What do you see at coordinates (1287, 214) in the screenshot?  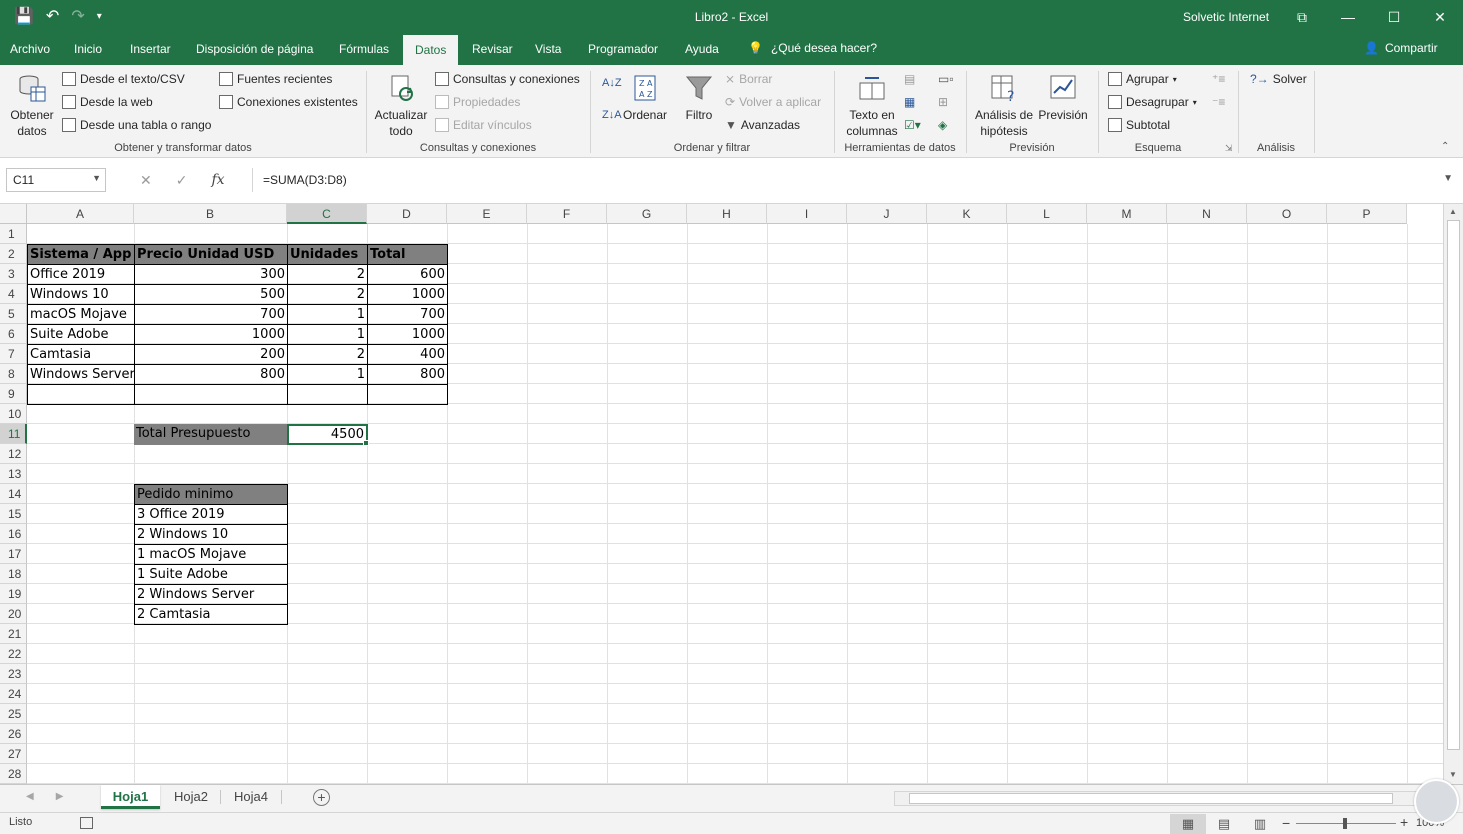 I see `column-header-o: O` at bounding box center [1287, 214].